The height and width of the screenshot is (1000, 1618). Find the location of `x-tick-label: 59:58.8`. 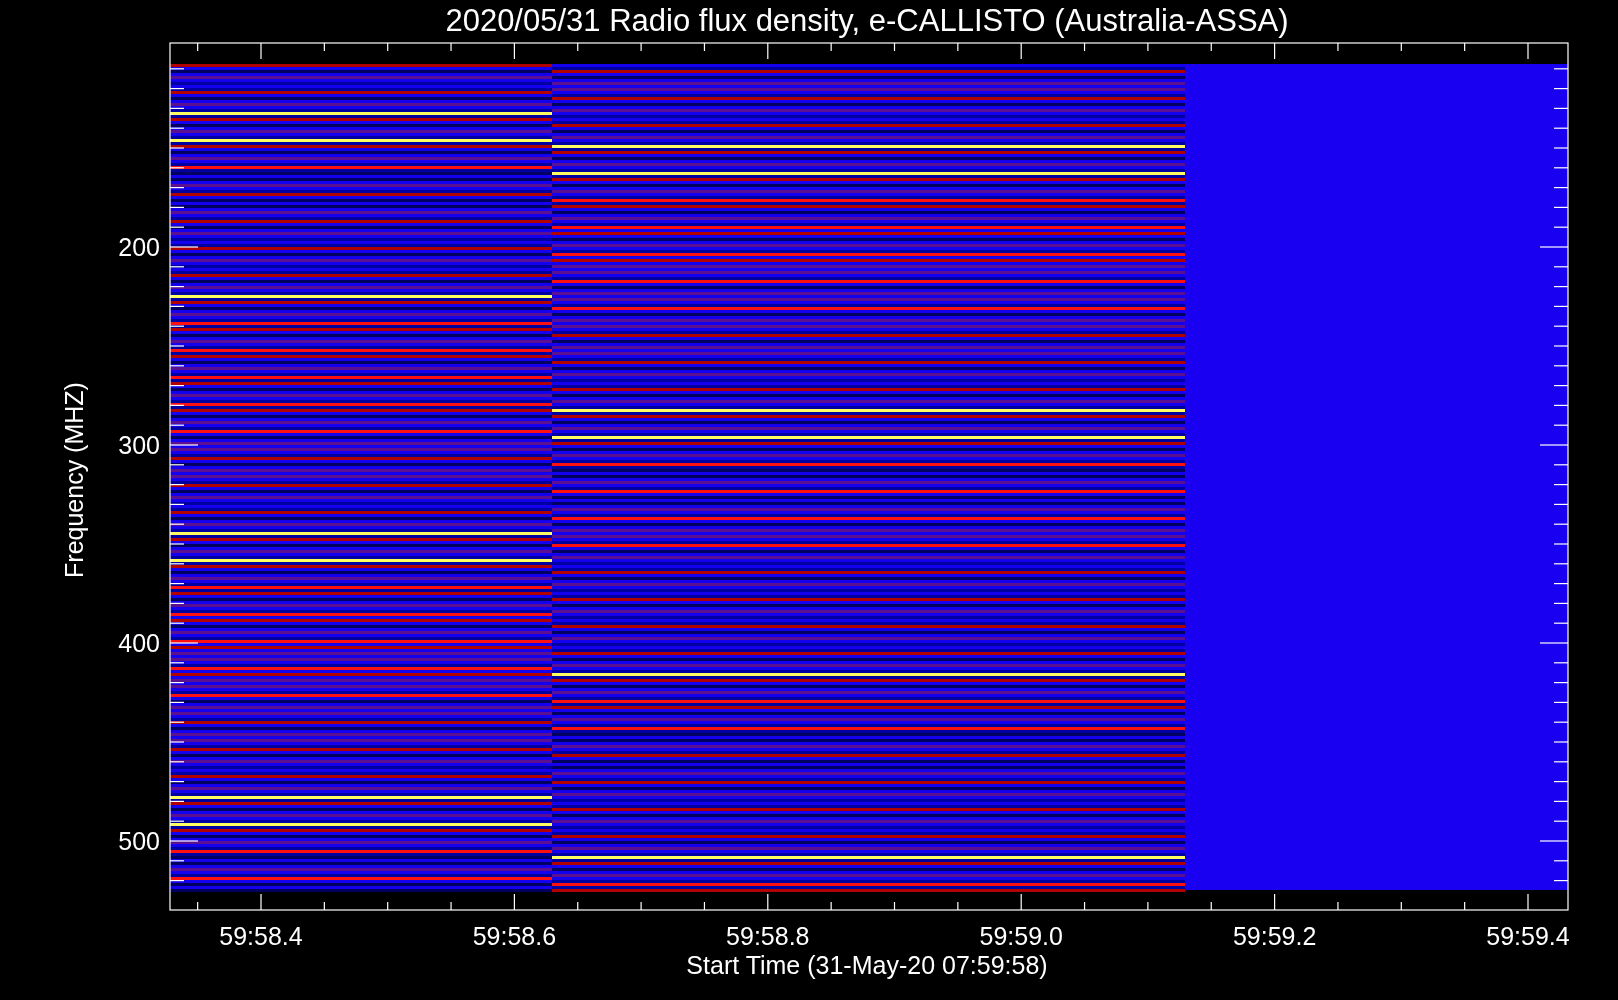

x-tick-label: 59:58.8 is located at coordinates (768, 936).